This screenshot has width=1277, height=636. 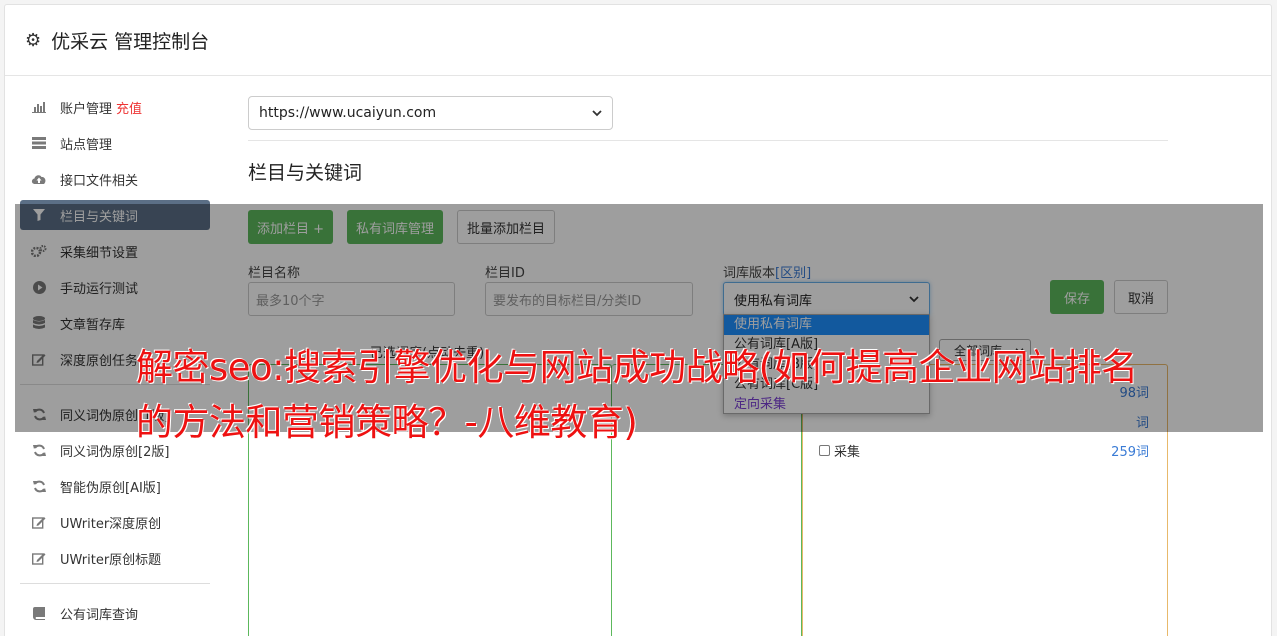 I want to click on sidebar-item-label: 采集细节设置, so click(x=99, y=253).